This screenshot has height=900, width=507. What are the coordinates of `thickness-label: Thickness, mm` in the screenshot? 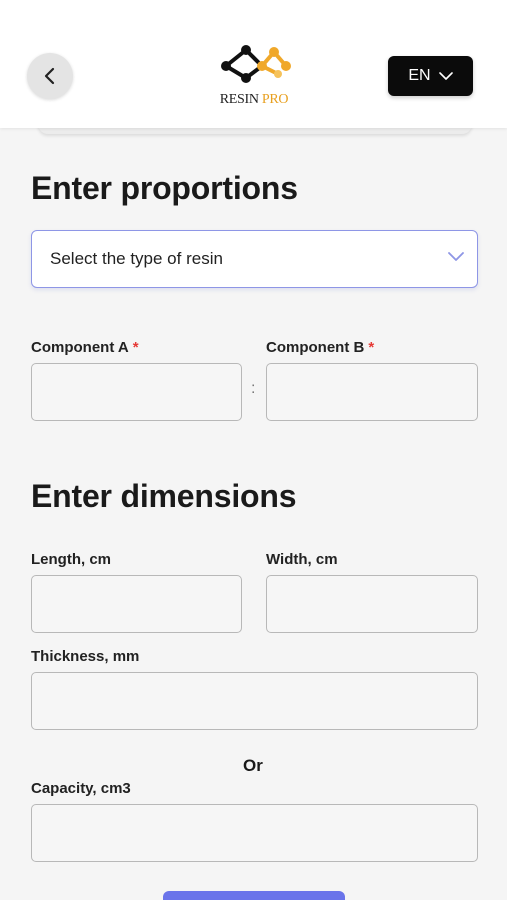 It's located at (85, 656).